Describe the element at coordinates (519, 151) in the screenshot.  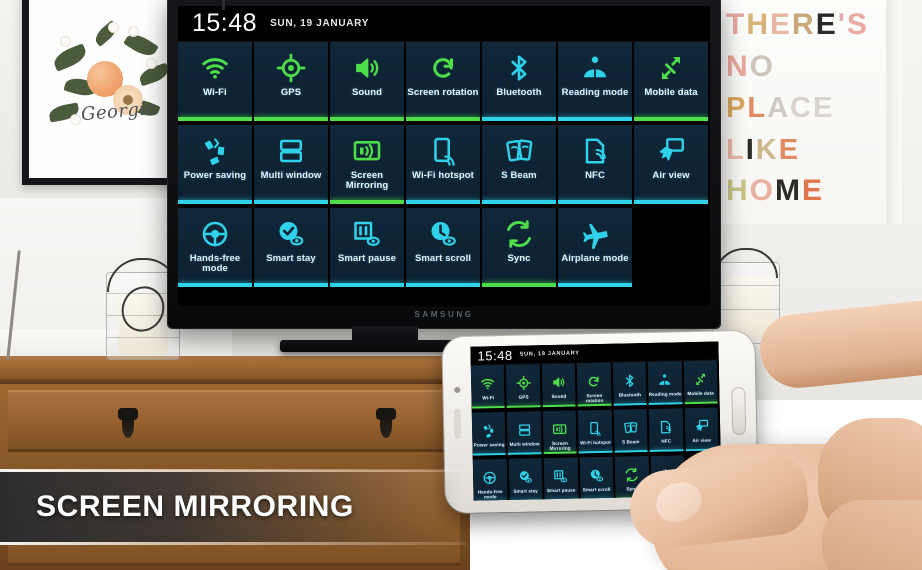
I see `s-beam-icon` at that location.